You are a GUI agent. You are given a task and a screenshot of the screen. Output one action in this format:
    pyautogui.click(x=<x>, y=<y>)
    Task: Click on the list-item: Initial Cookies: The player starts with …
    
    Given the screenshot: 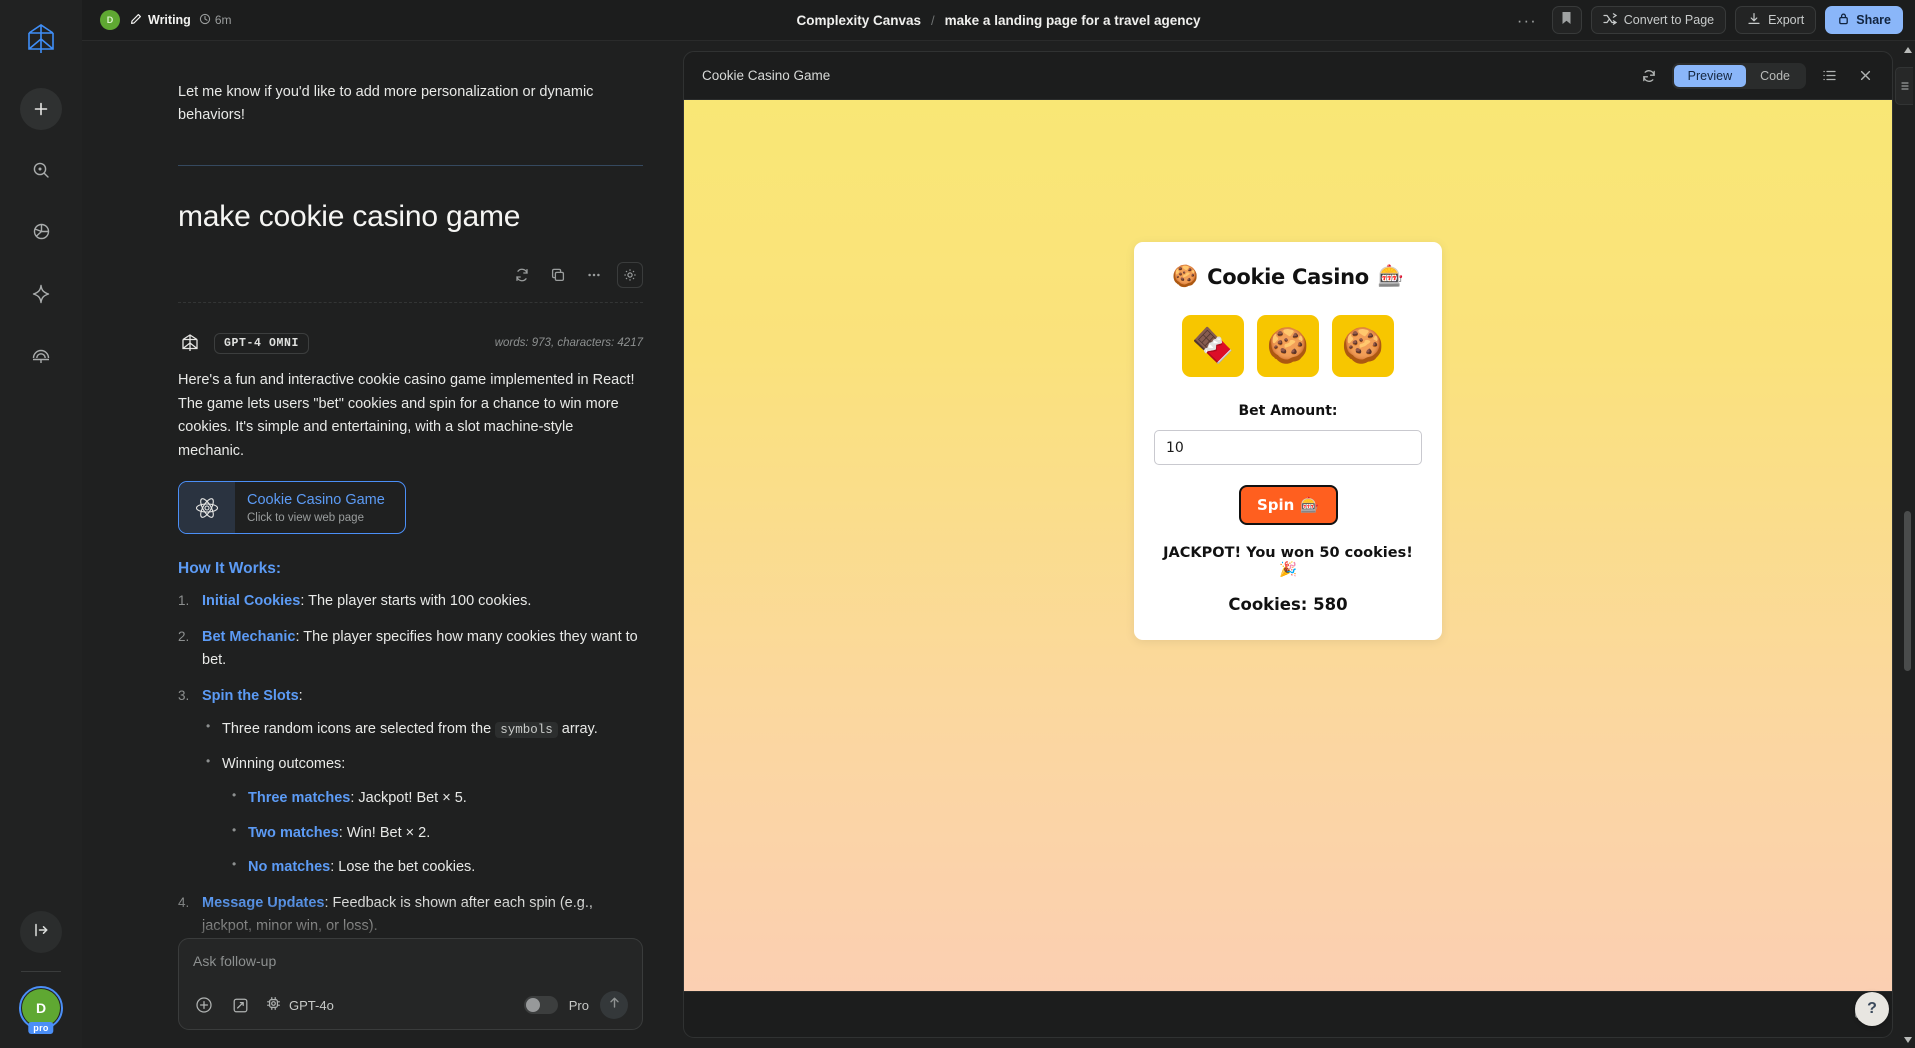 What is the action you would take?
    pyautogui.click(x=410, y=601)
    